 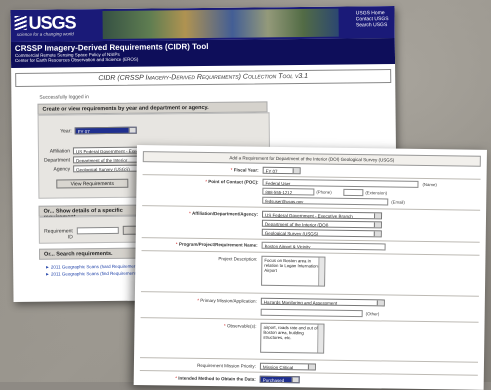 What do you see at coordinates (59, 151) in the screenshot?
I see `affiliation-label: Affiliation` at bounding box center [59, 151].